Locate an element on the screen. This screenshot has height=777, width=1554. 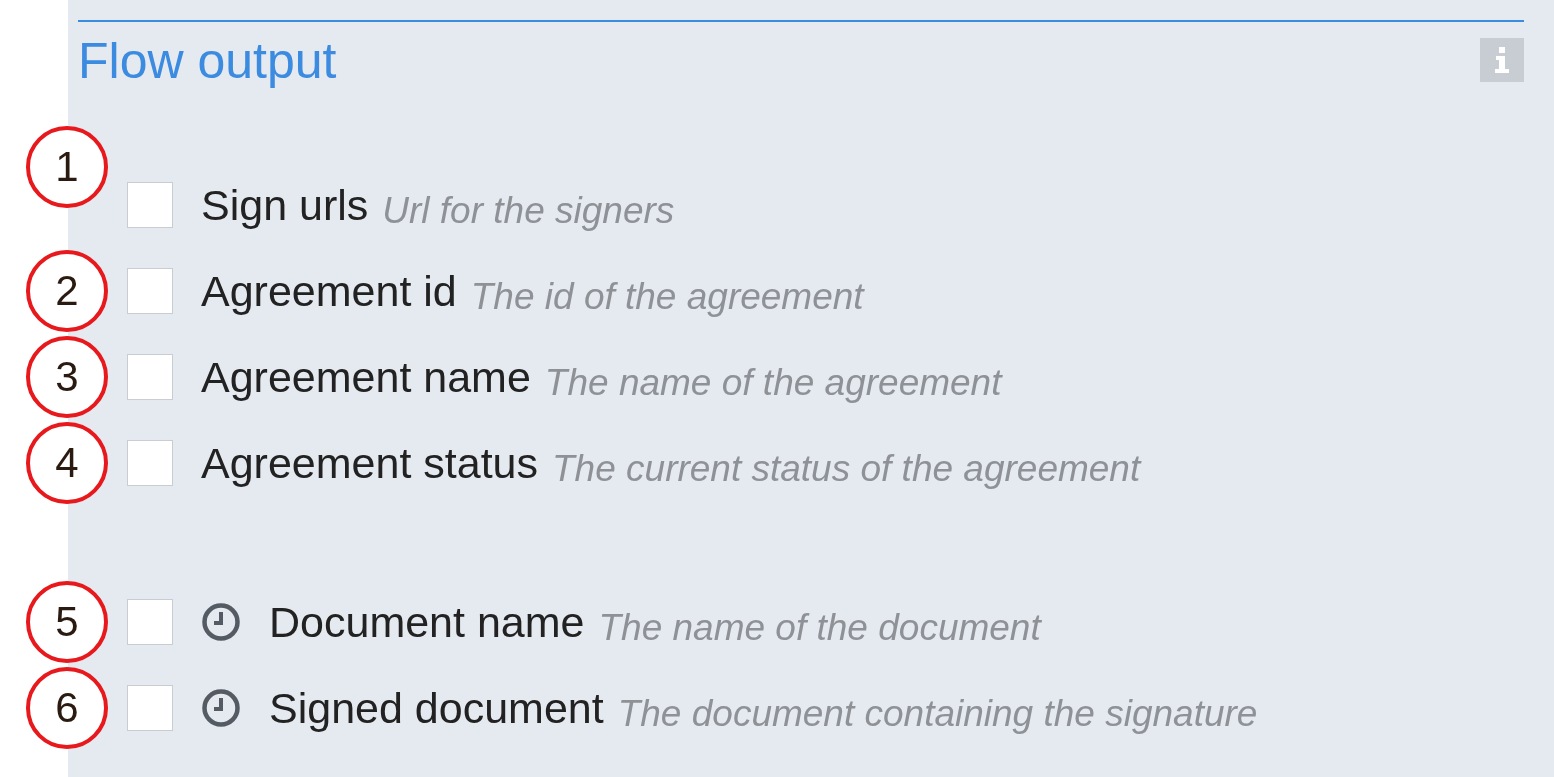
output-description: The current status of the agreement is located at coordinates (846, 469).